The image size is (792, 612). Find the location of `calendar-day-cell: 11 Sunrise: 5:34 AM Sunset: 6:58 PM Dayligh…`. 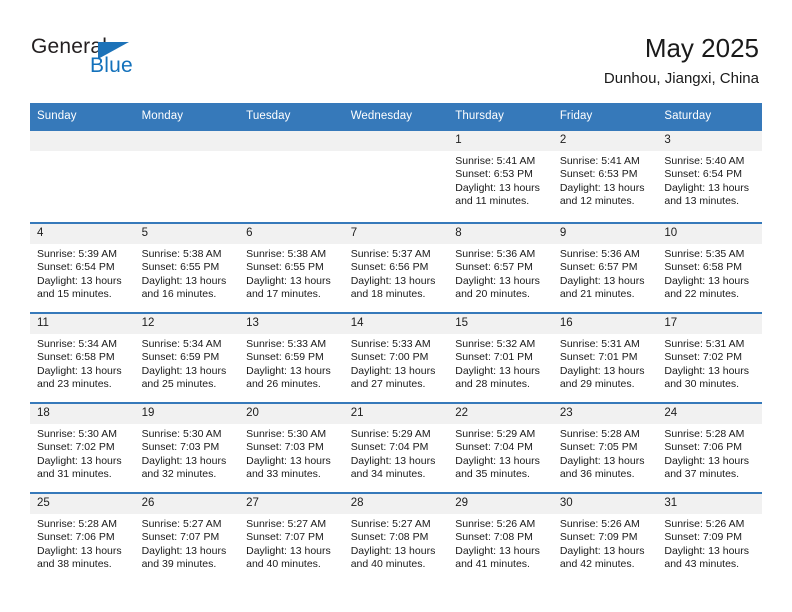

calendar-day-cell: 11 Sunrise: 5:34 AM Sunset: 6:58 PM Dayligh… is located at coordinates (82, 357).